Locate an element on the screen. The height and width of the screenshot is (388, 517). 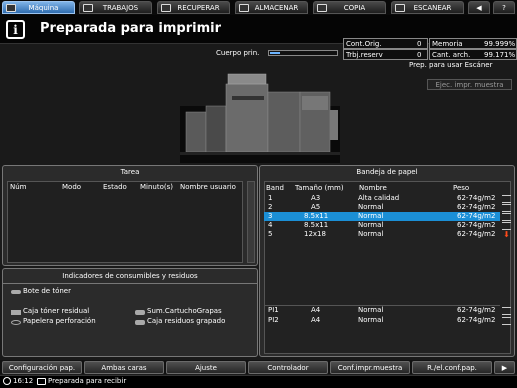
paper-setting-release-button: R./el.conf.pap. is located at coordinates (452, 367).